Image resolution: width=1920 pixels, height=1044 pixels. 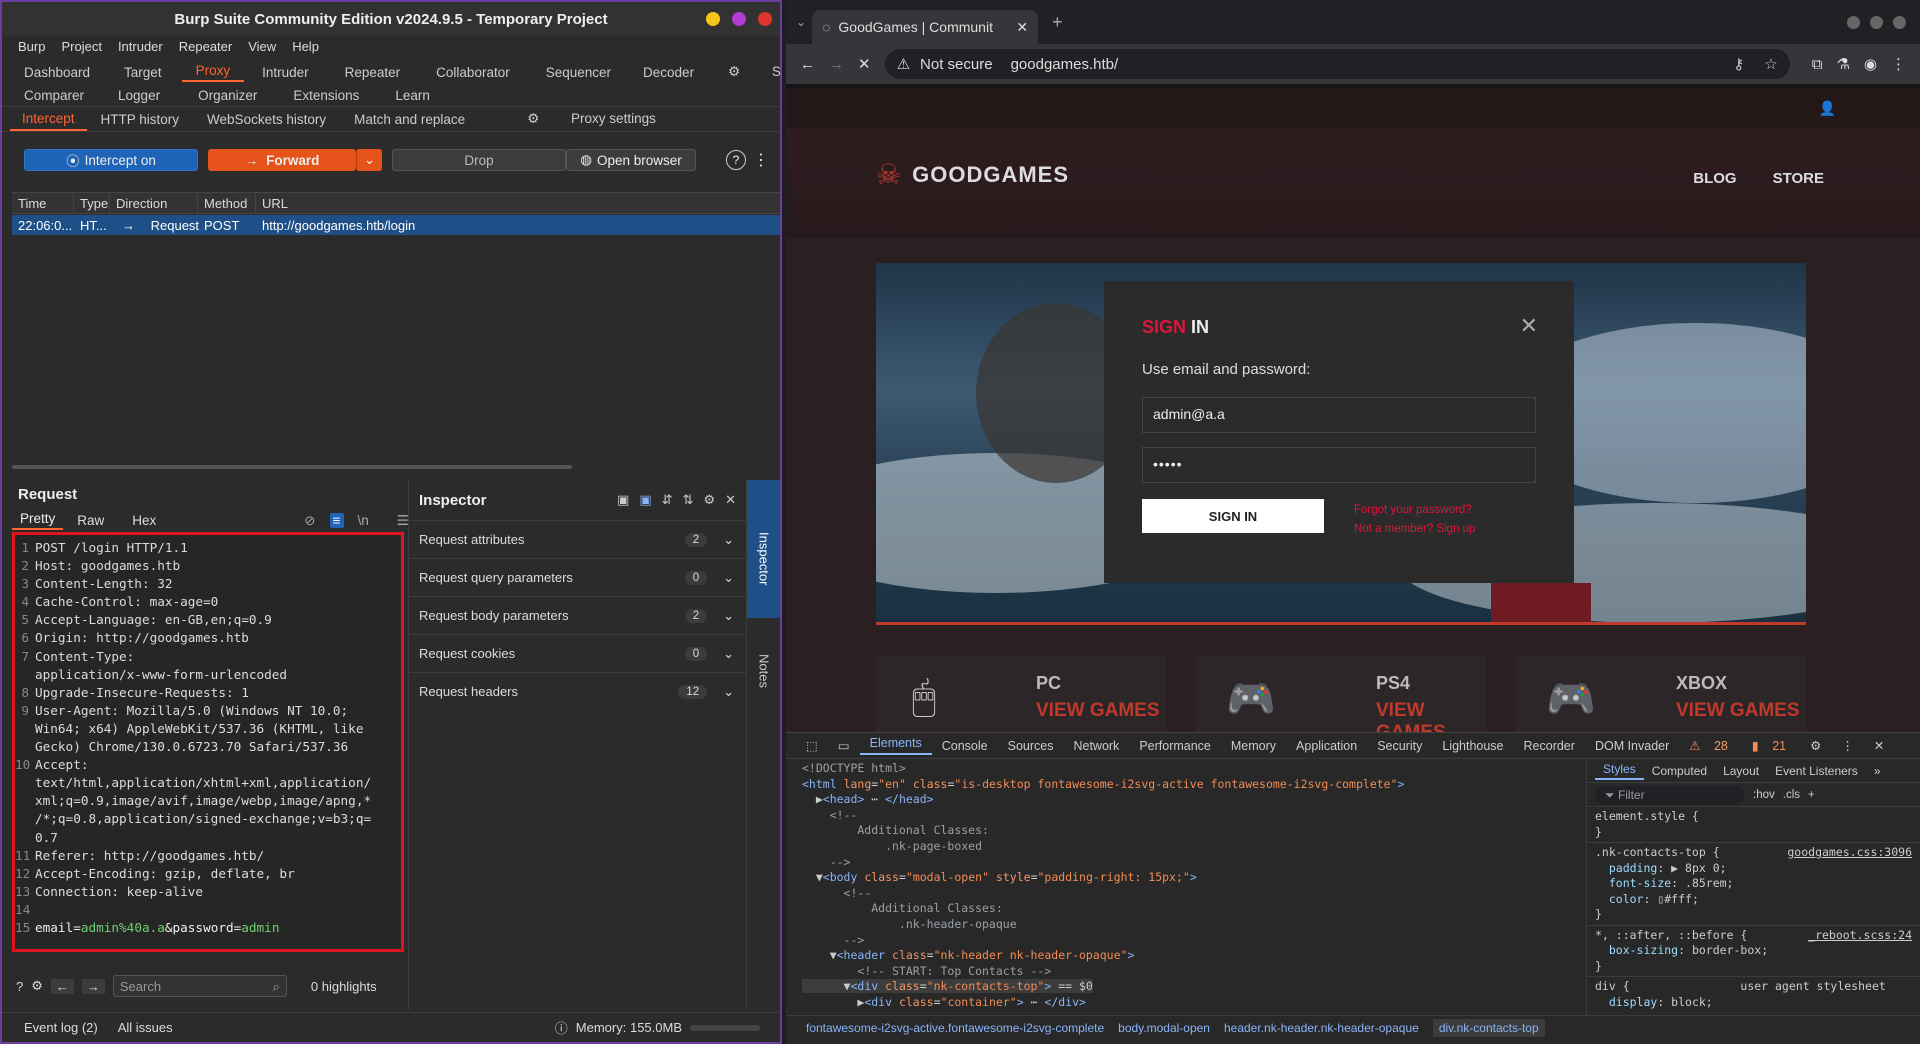 What do you see at coordinates (577, 539) in the screenshot?
I see `inspector-row: Request attributes 2 ⌄` at bounding box center [577, 539].